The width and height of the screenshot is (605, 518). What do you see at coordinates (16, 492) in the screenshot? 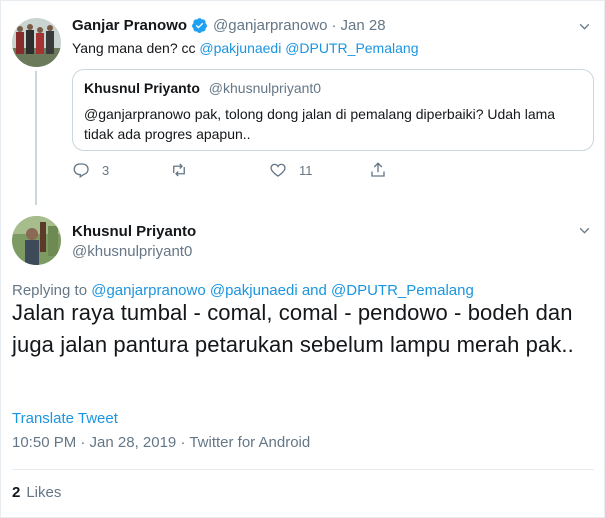
I see `likes-count: 2` at bounding box center [16, 492].